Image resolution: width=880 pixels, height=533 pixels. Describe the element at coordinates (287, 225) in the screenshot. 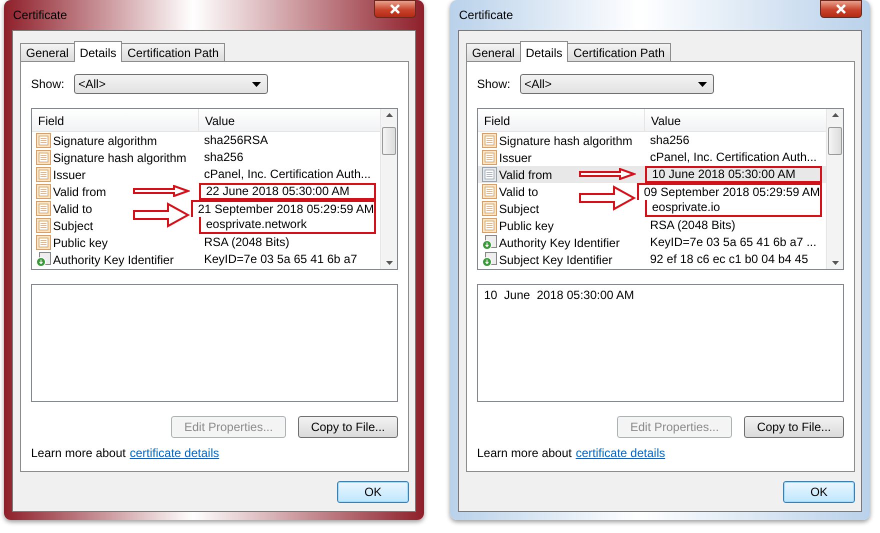

I see `field-value: eosprivate.network` at that location.